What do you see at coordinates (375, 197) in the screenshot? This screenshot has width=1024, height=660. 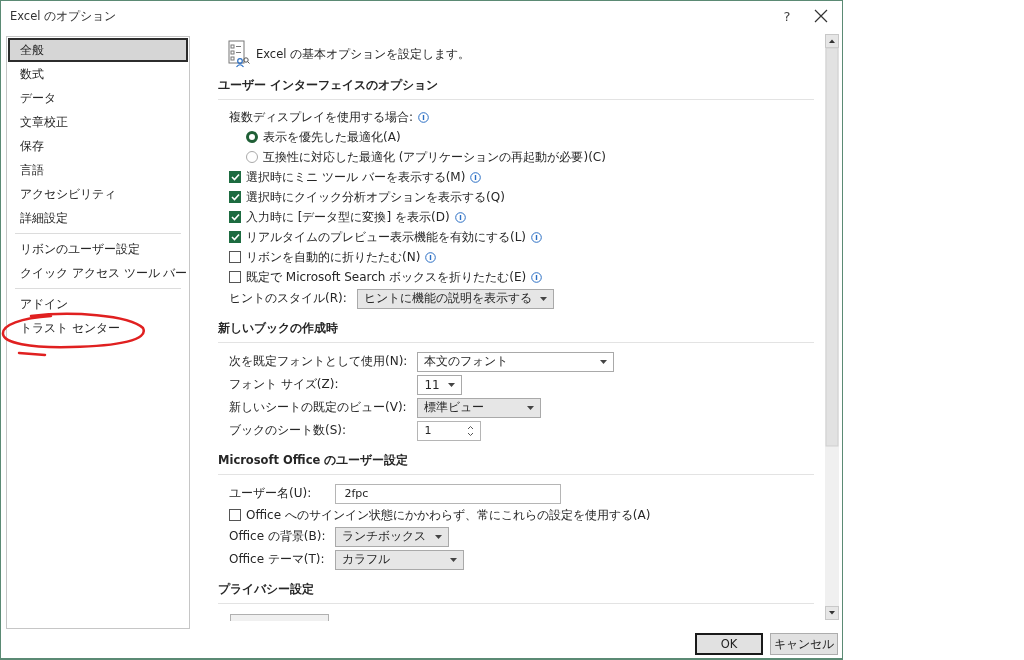 I see `checkbox-label: 選択時にクイック分析オプションを表示する(Q)` at bounding box center [375, 197].